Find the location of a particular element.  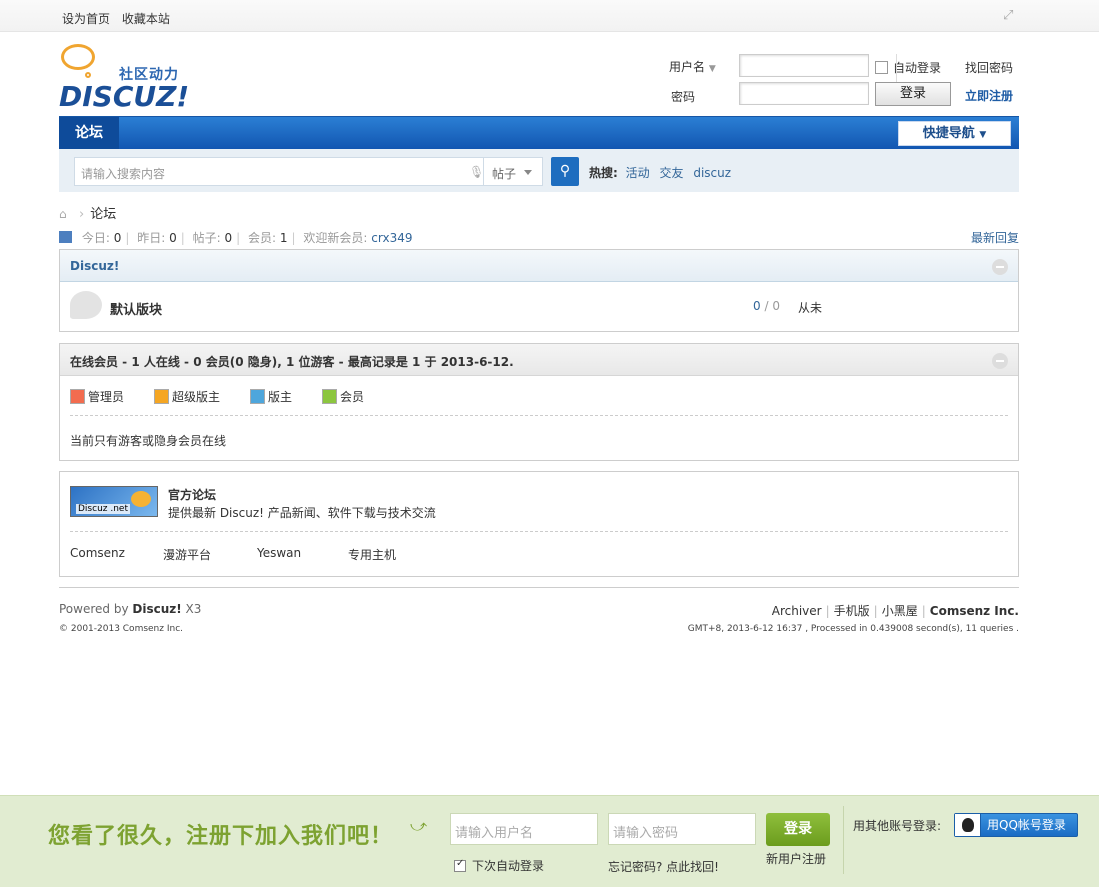

today-label: 今日: is located at coordinates (95, 238).